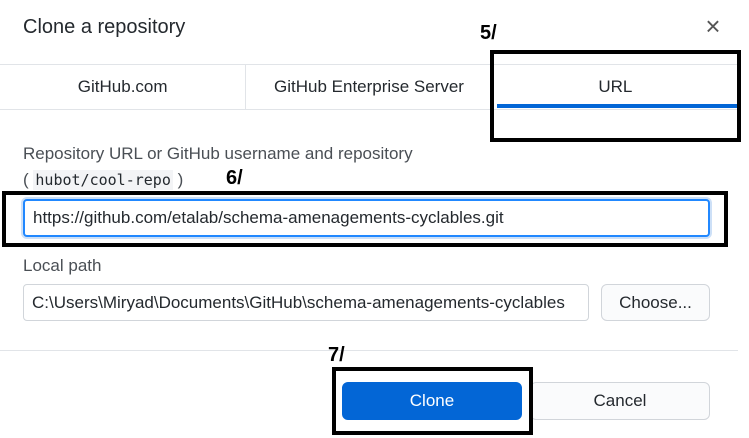 This screenshot has height=438, width=749. I want to click on hint-open-paren: (, so click(26, 179).